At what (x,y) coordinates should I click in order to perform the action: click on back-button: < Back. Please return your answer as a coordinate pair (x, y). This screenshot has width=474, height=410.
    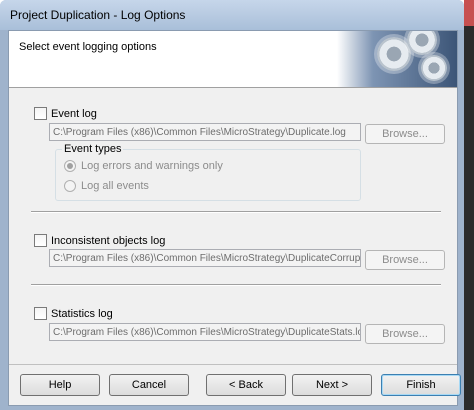
    Looking at the image, I should click on (246, 385).